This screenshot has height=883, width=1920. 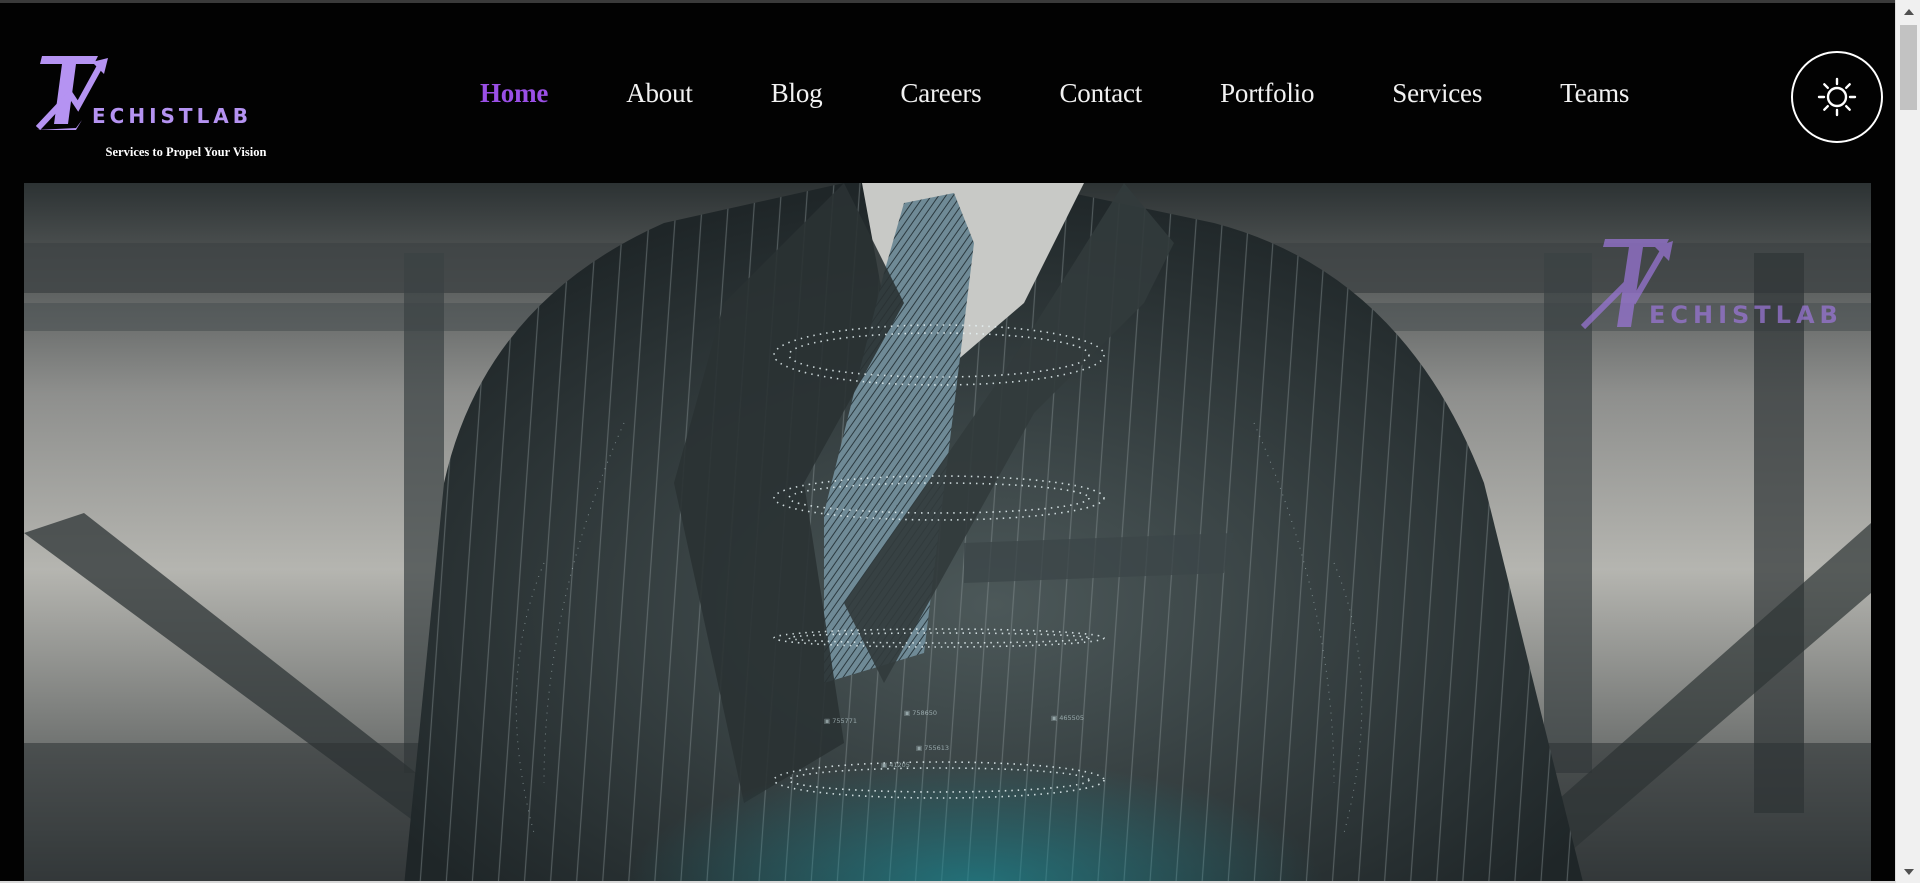 I want to click on svg-text: ▣ 755613, so click(x=932, y=748).